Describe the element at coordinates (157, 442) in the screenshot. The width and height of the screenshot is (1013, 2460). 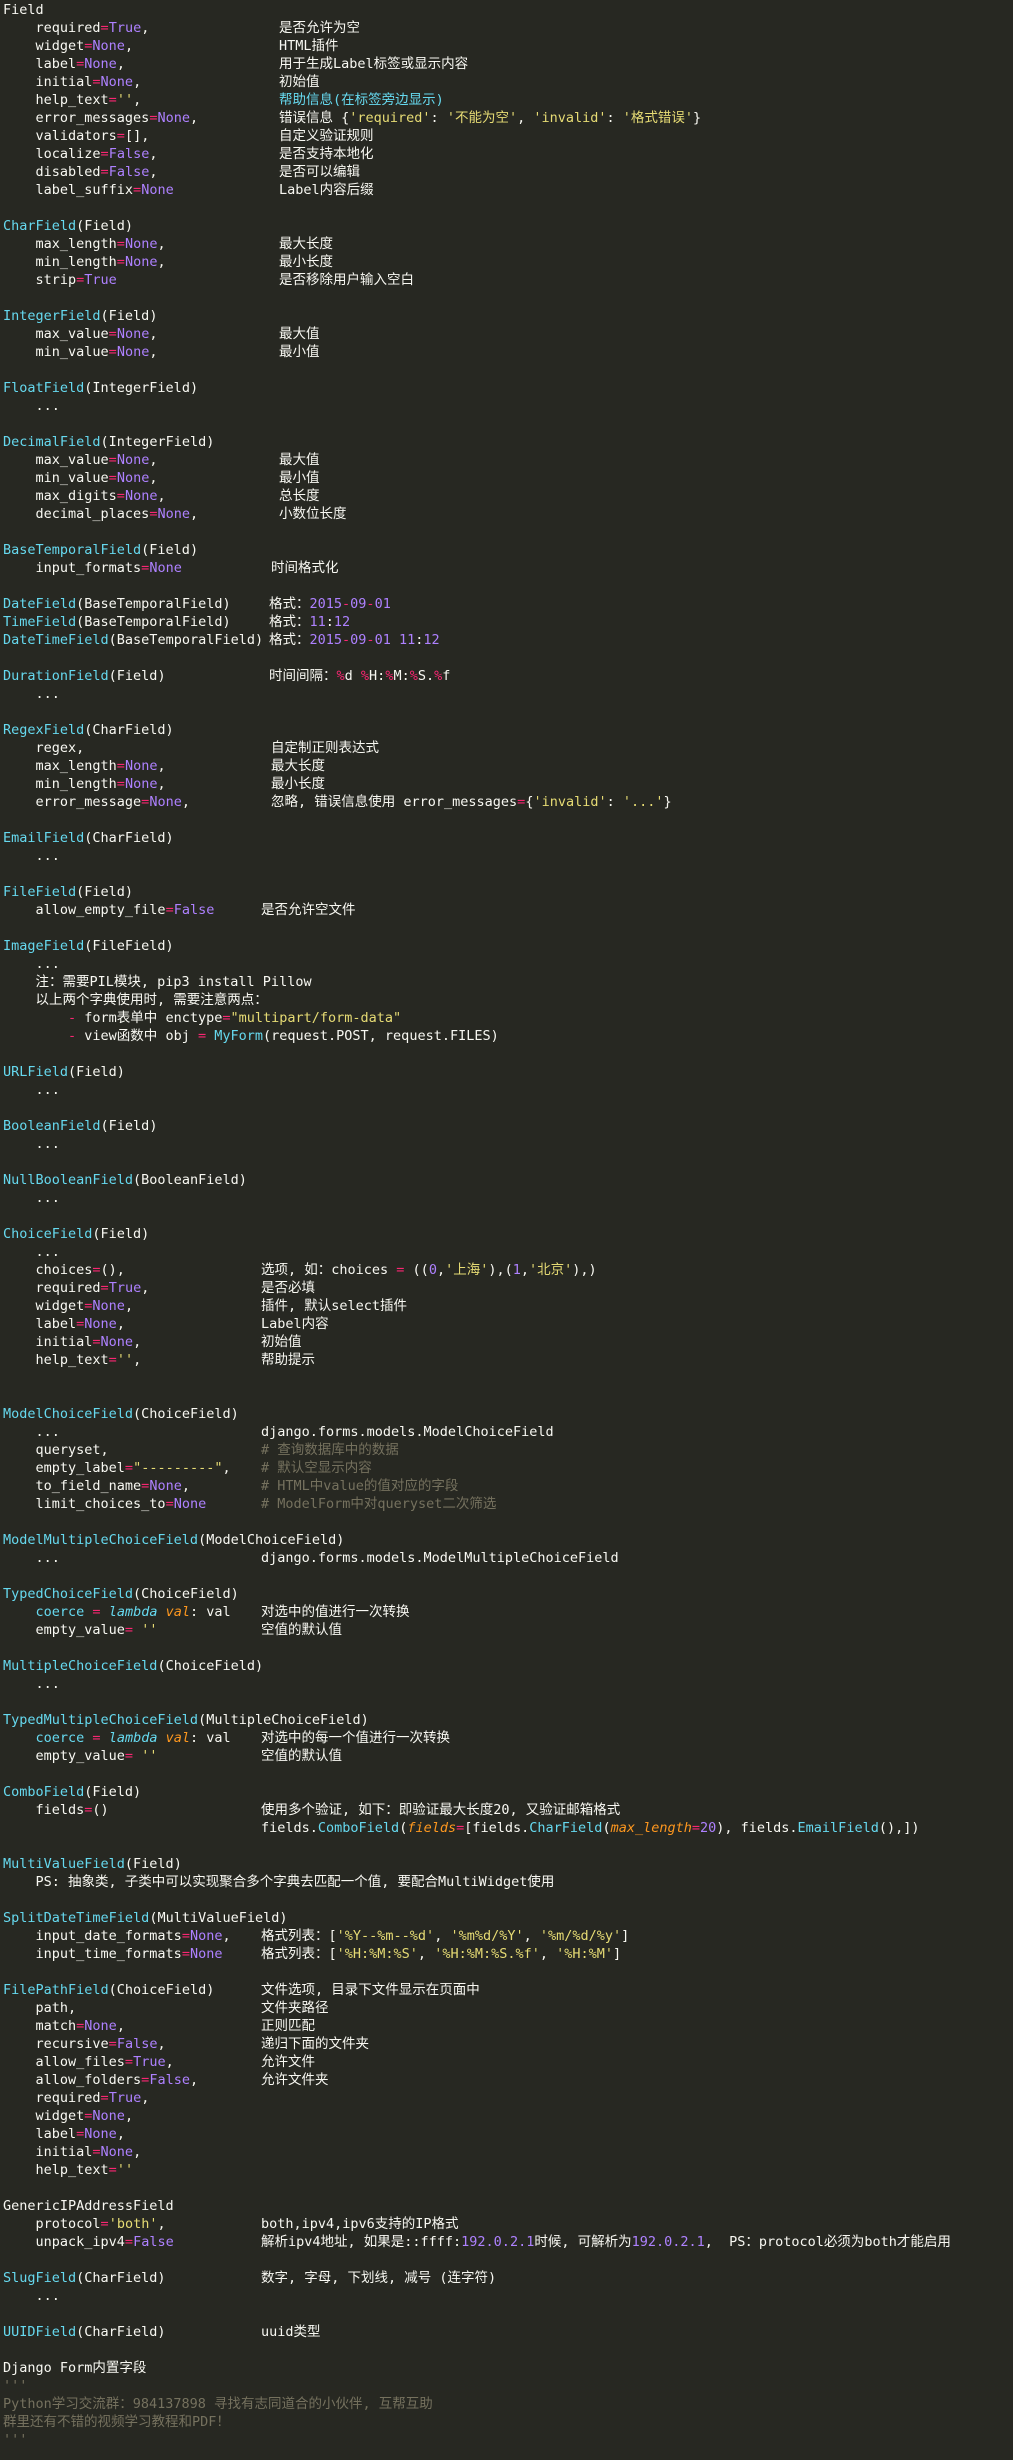
I see `code-token: (IntegerField)` at that location.